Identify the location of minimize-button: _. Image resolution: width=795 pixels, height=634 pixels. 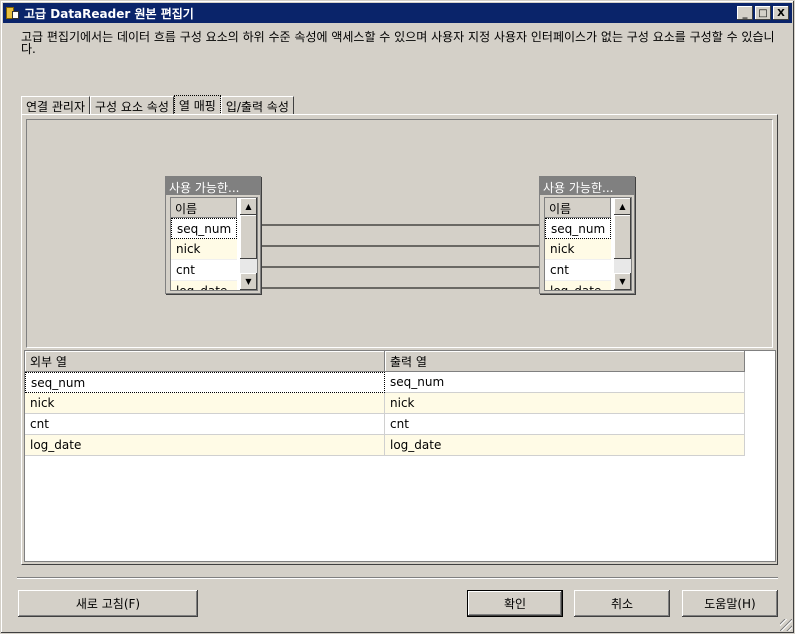
(745, 13).